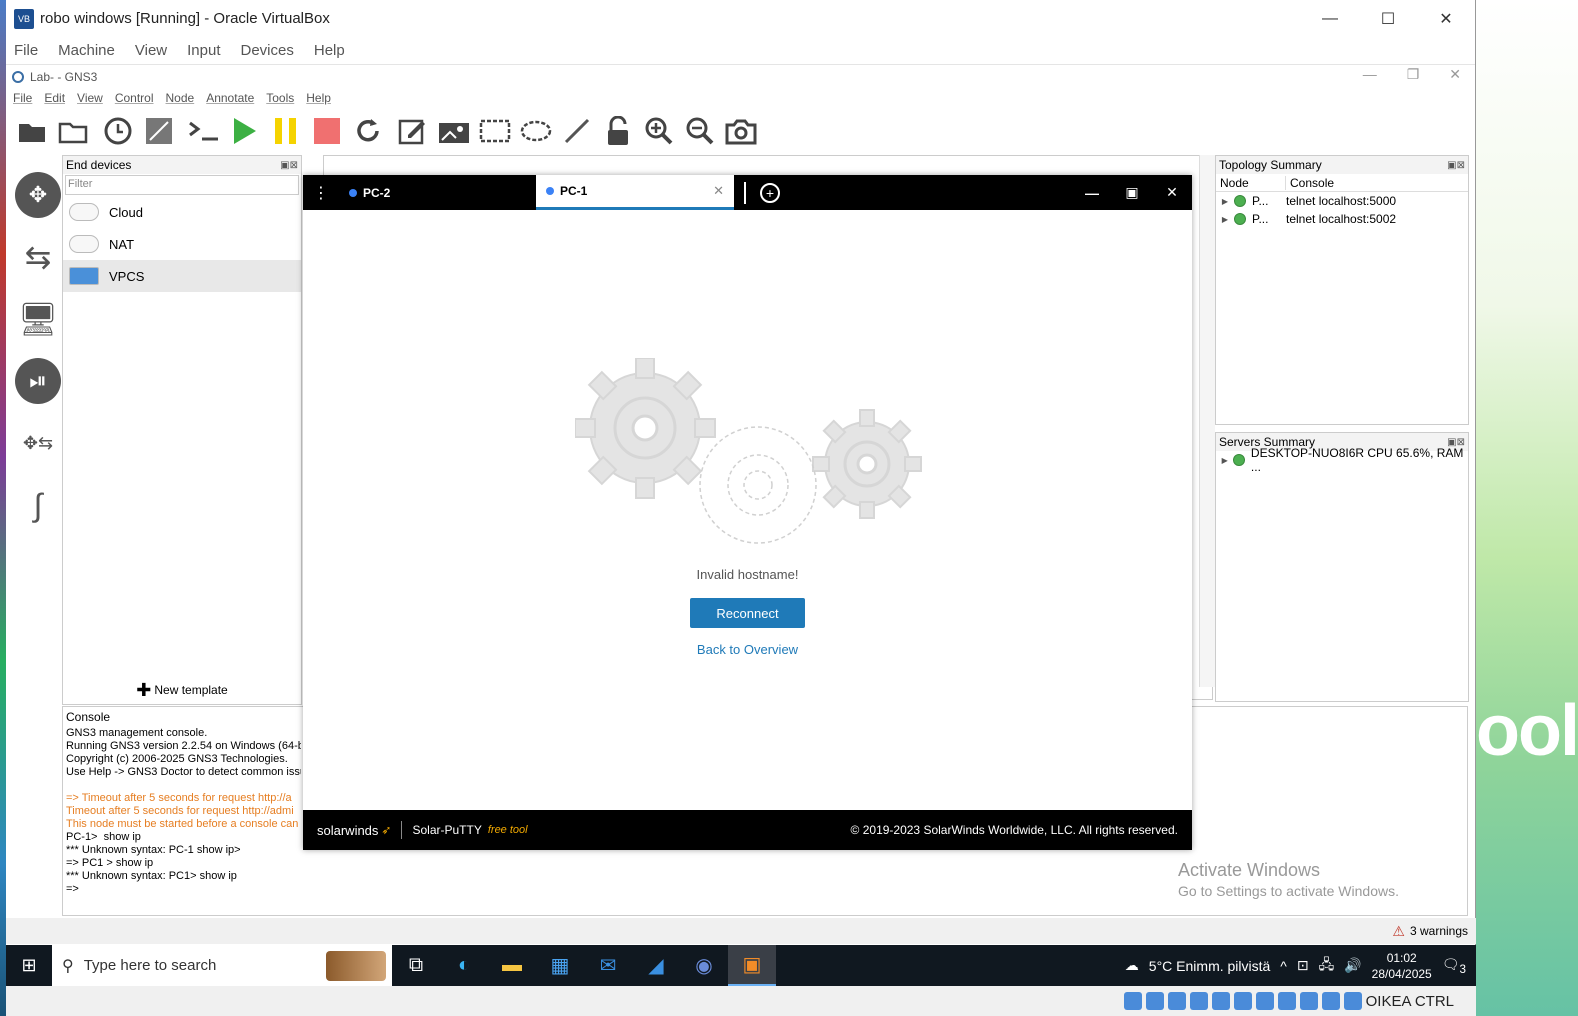 The height and width of the screenshot is (1016, 1578). What do you see at coordinates (38, 443) in the screenshot?
I see `all-devices-icon: ✥⇆` at bounding box center [38, 443].